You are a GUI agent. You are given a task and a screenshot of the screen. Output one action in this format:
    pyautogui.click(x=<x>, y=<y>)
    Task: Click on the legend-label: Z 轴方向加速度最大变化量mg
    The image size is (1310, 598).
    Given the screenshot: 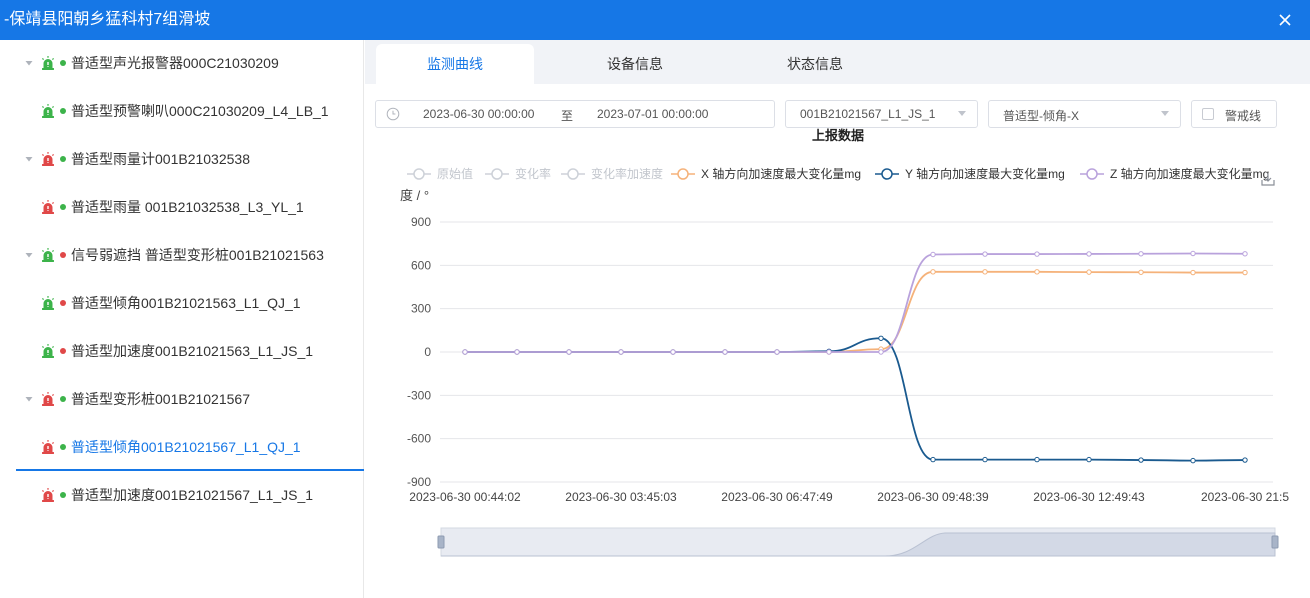 What is the action you would take?
    pyautogui.click(x=1189, y=173)
    